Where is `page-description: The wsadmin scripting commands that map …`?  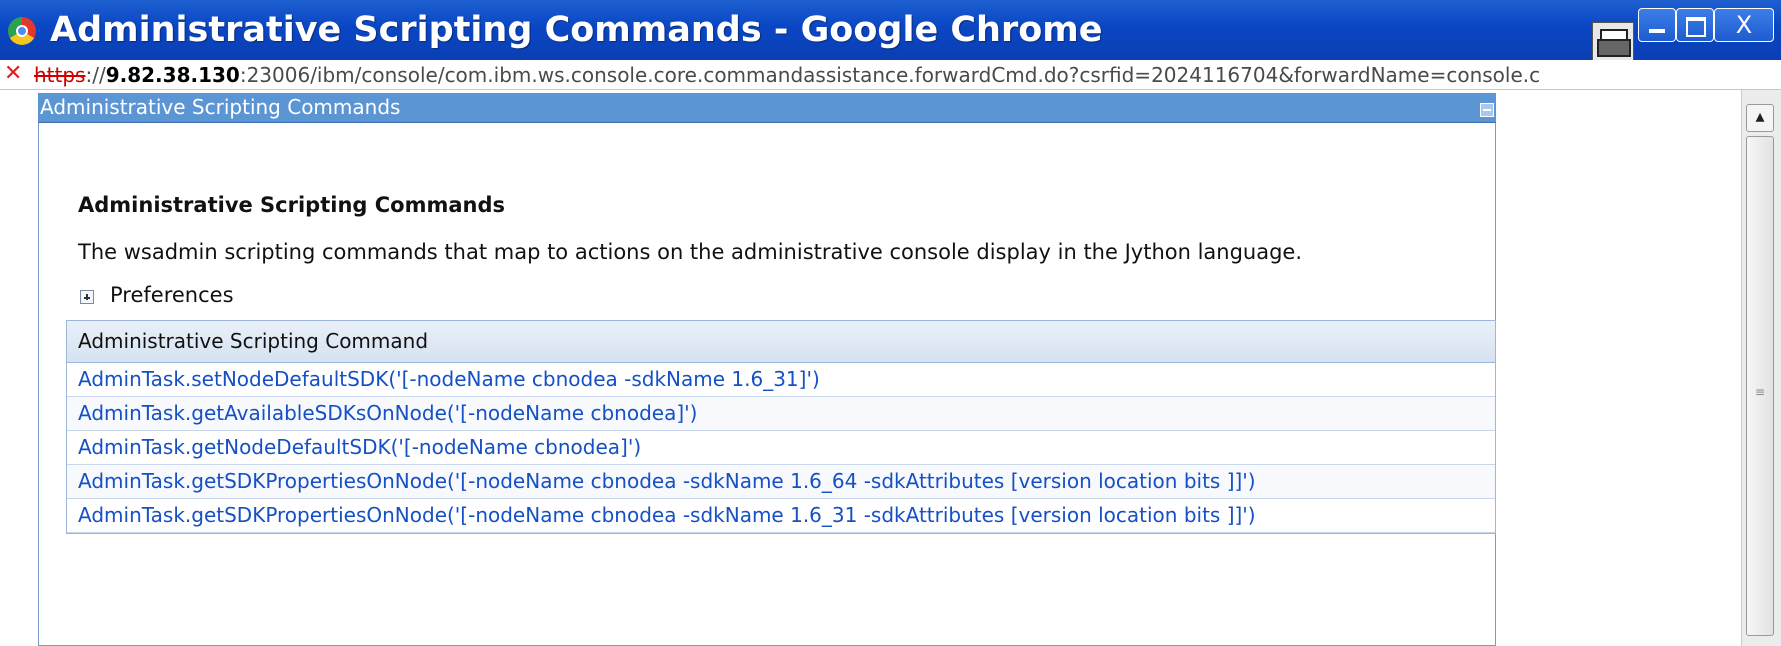 page-description: The wsadmin scripting commands that map … is located at coordinates (690, 252).